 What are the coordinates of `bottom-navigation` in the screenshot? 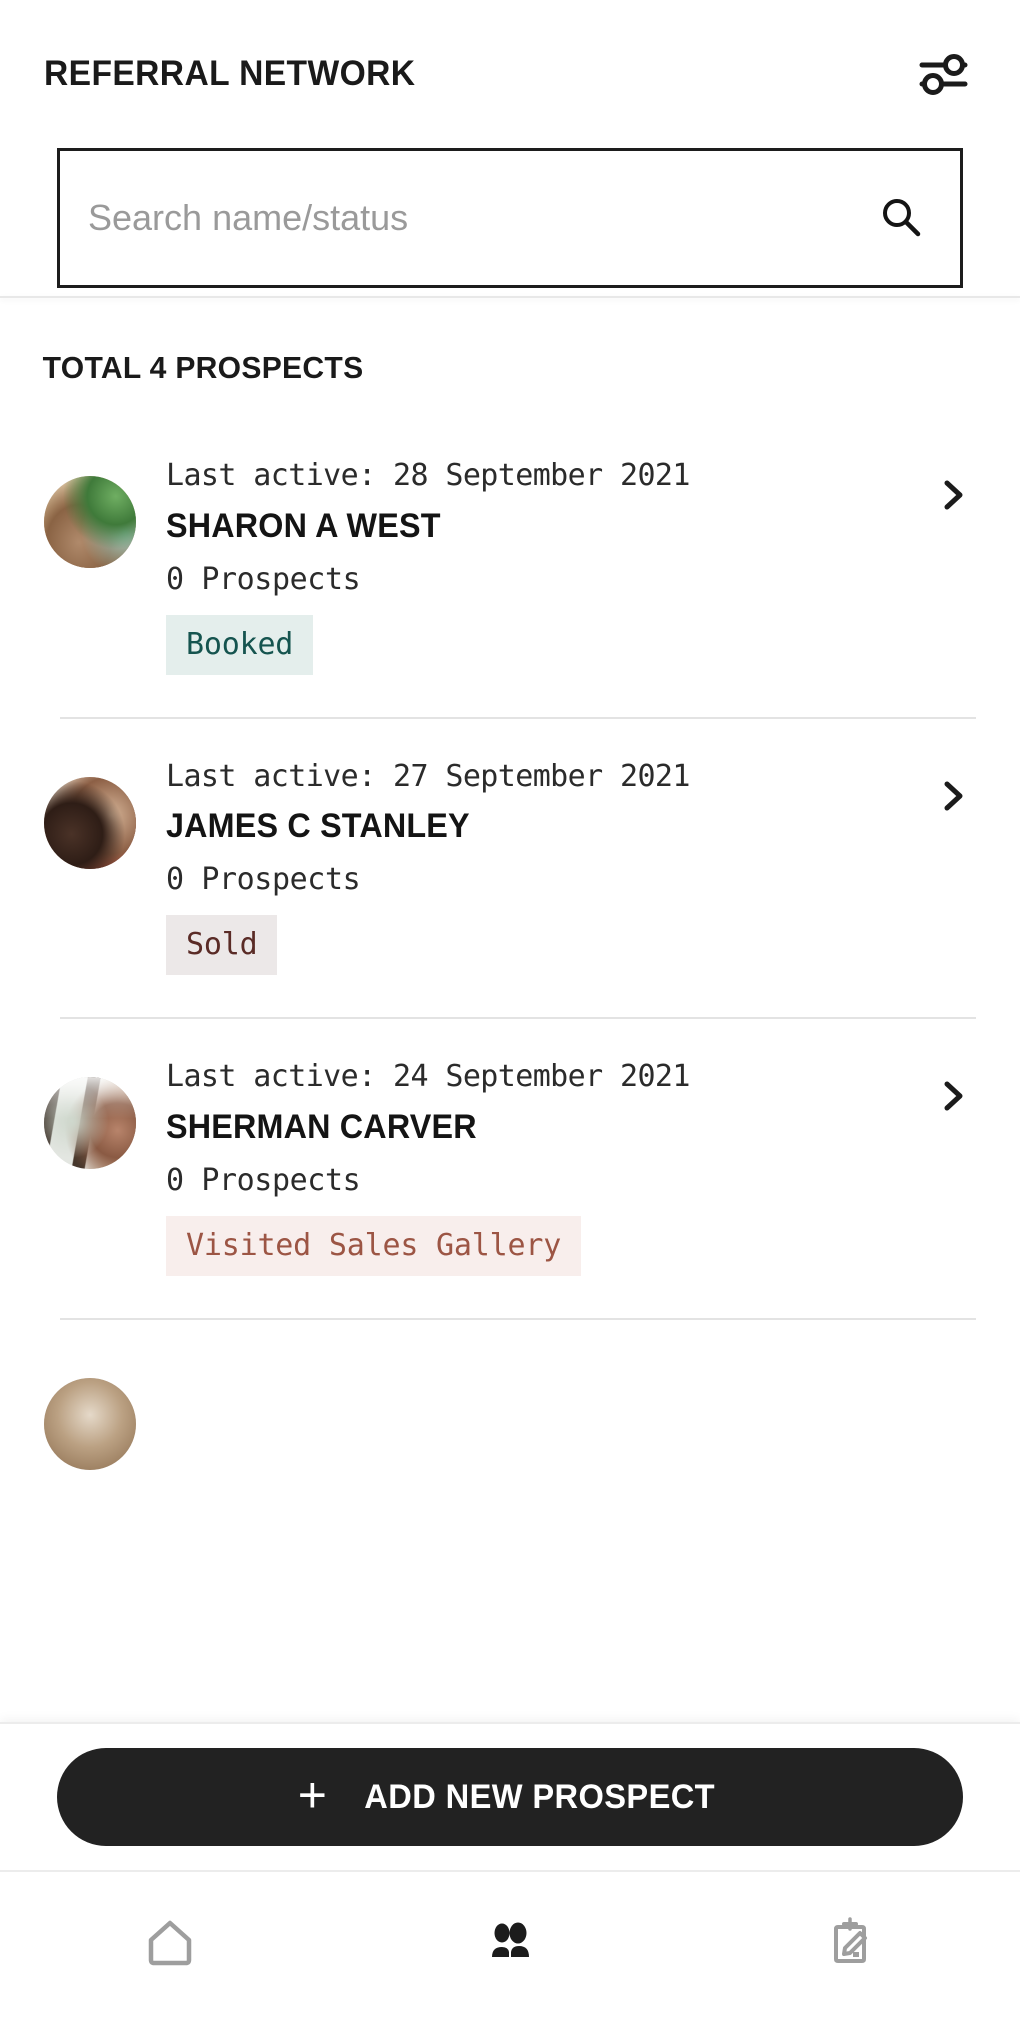 It's located at (510, 1944).